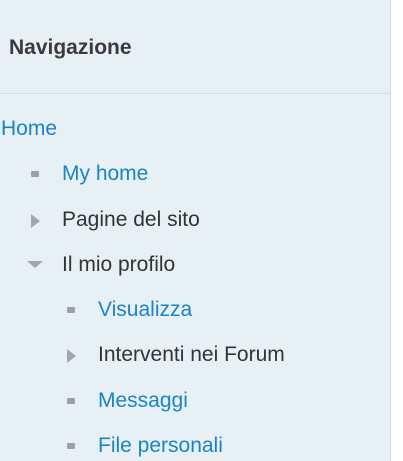 This screenshot has height=461, width=403. I want to click on nav-item-messages: Messaggi, so click(126, 401).